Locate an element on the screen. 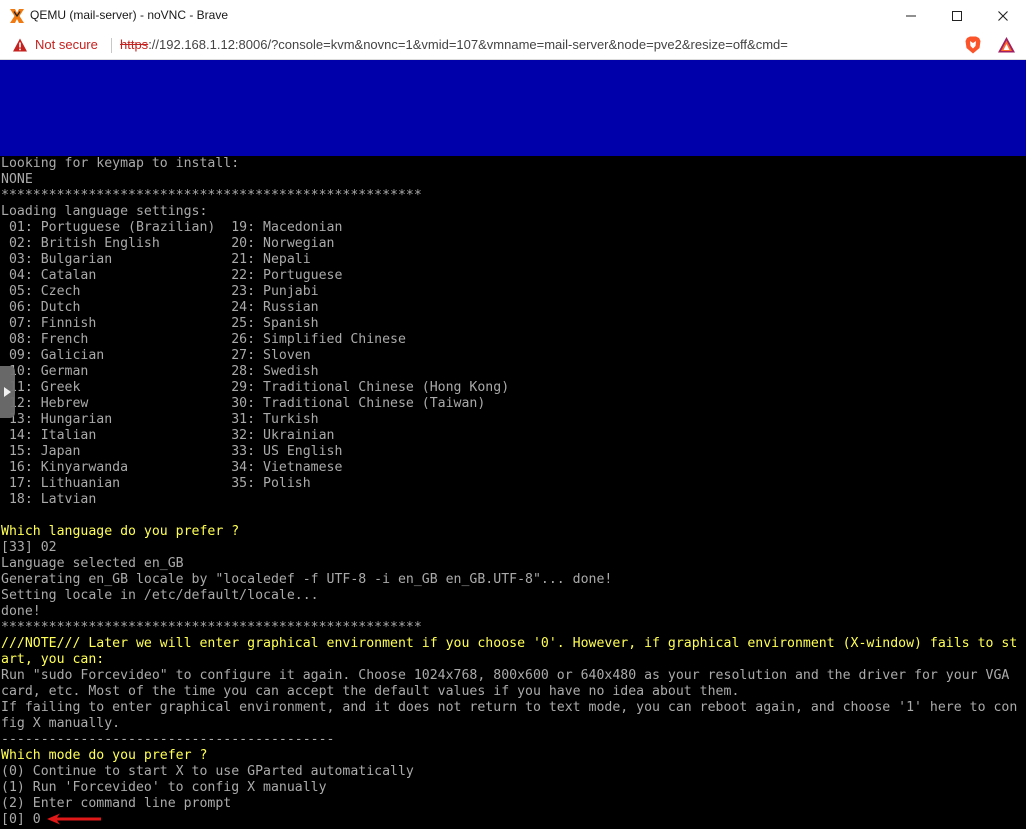  minimize-button is located at coordinates (911, 15).